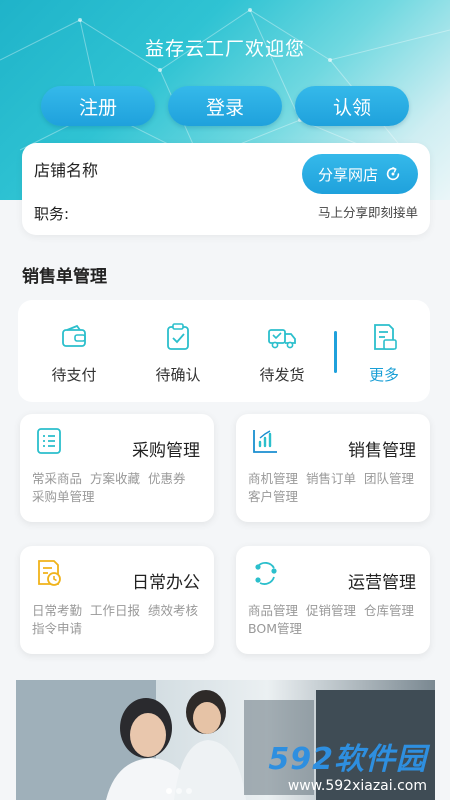 Image resolution: width=450 pixels, height=800 pixels. What do you see at coordinates (357, 786) in the screenshot?
I see `watermark-url: www.592xiazai.com` at bounding box center [357, 786].